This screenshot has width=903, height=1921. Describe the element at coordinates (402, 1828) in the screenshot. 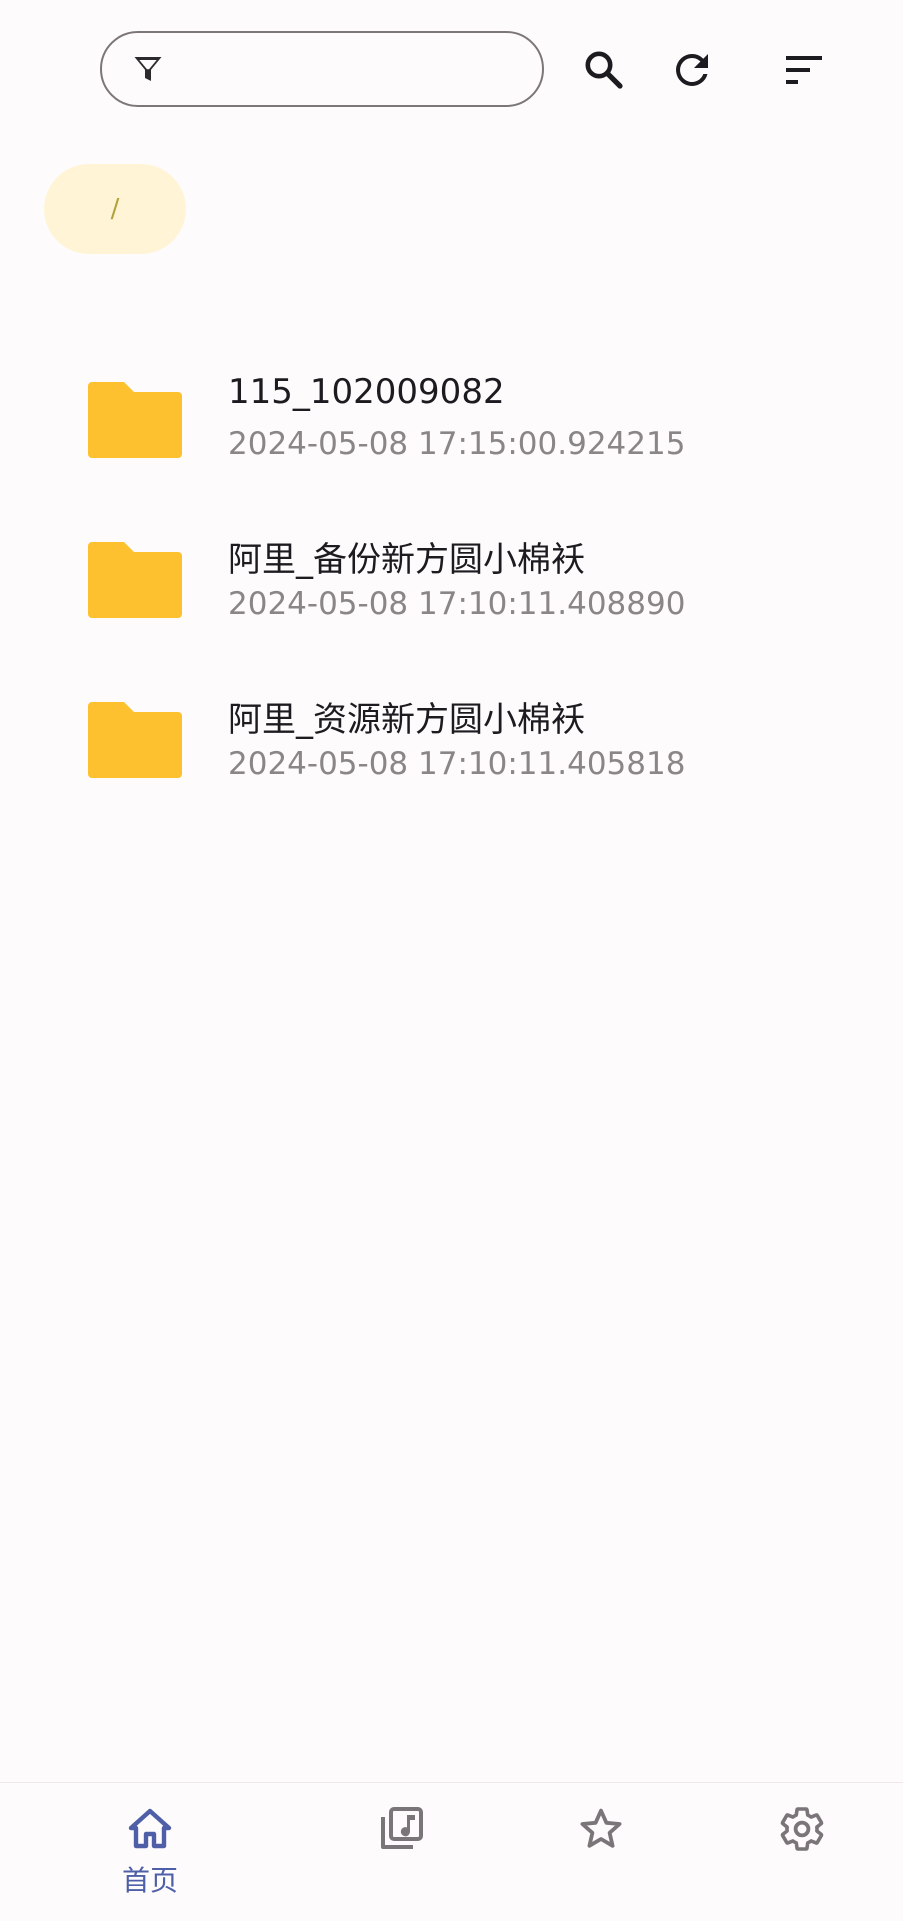

I see `music-library-icon` at that location.